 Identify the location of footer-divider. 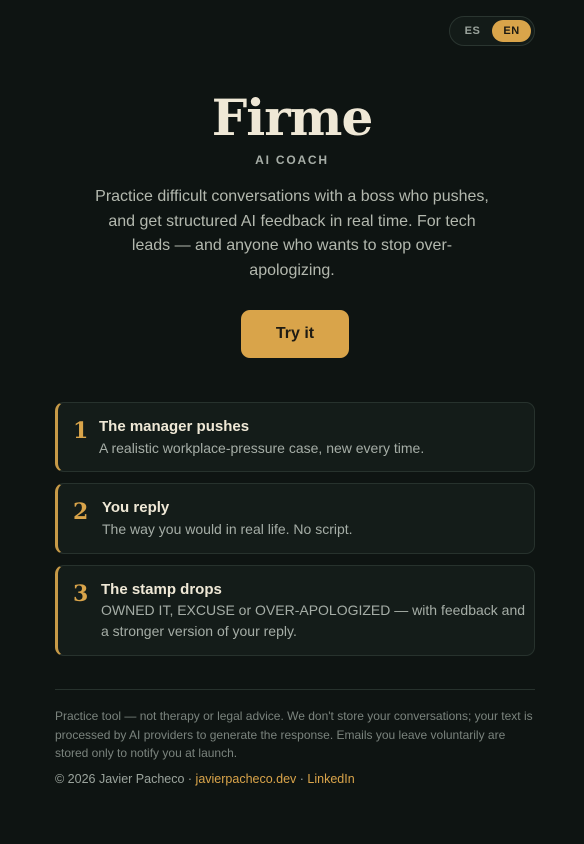
(295, 689).